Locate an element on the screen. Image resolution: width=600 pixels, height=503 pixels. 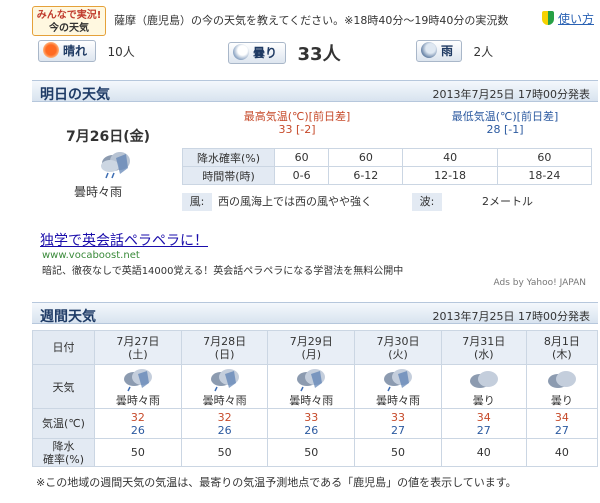
period-value: 18-24 is located at coordinates (544, 175).